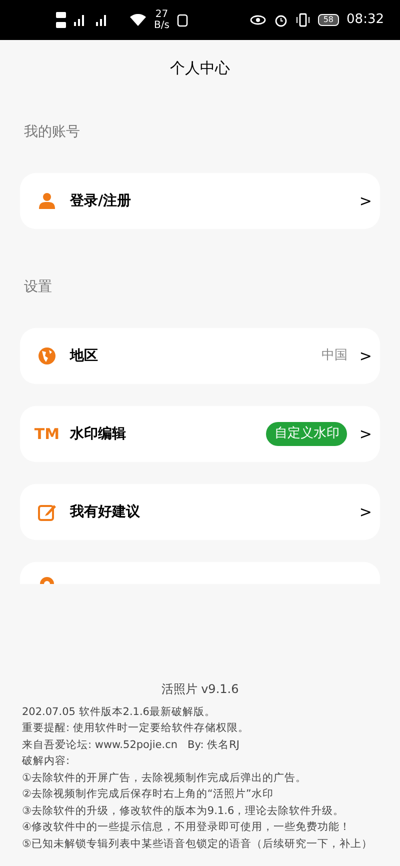 The width and height of the screenshot is (400, 866). What do you see at coordinates (303, 20) in the screenshot?
I see `vibrate-icon` at bounding box center [303, 20].